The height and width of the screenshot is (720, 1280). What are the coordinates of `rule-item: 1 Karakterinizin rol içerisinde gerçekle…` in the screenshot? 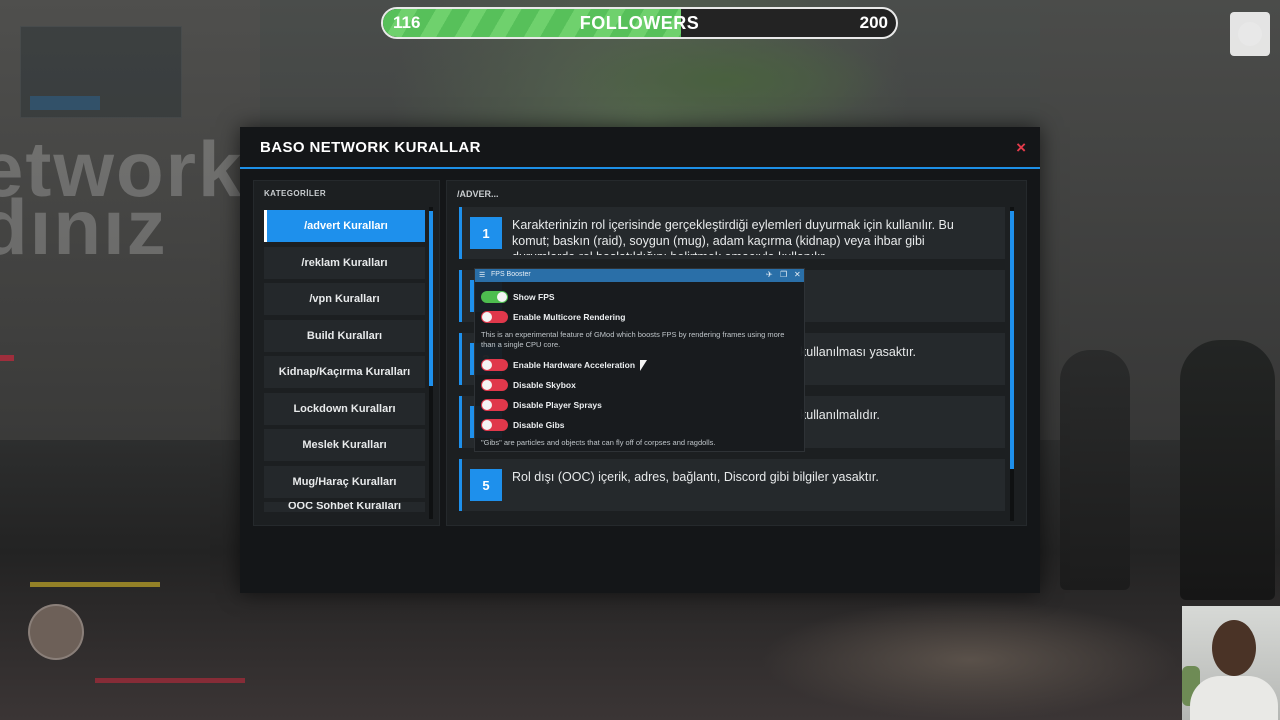 It's located at (732, 233).